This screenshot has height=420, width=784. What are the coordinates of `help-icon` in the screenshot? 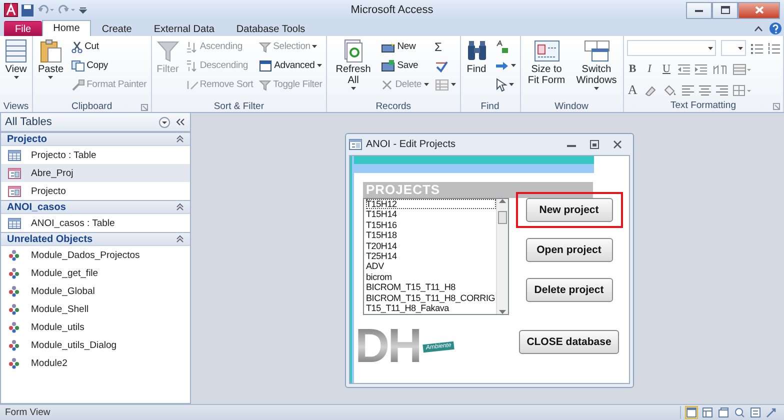 It's located at (775, 28).